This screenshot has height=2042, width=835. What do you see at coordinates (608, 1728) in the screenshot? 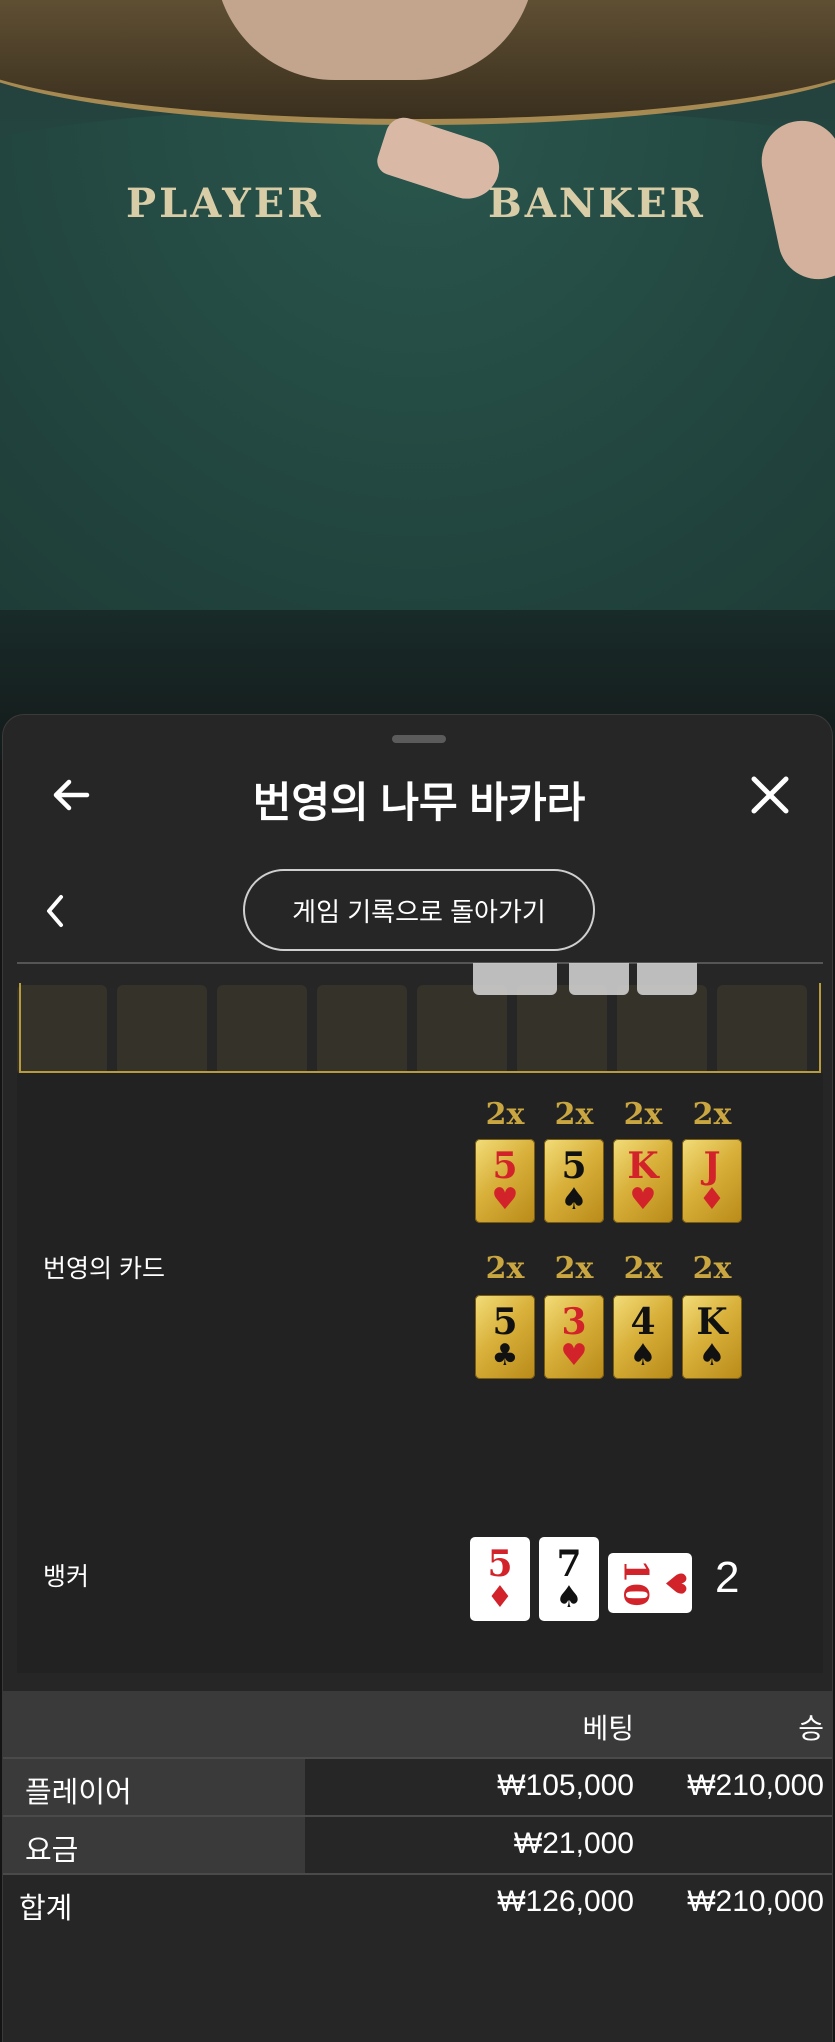
I see `bet-column-header: 베팅` at bounding box center [608, 1728].